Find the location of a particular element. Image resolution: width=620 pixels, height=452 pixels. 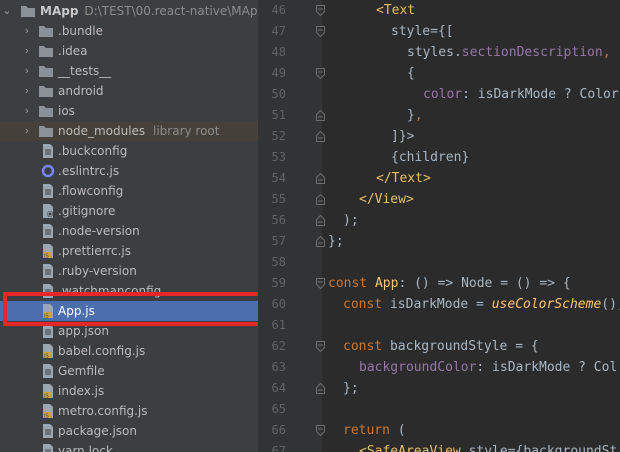

tree-file-ruby-version: .ruby-version is located at coordinates (129, 271).